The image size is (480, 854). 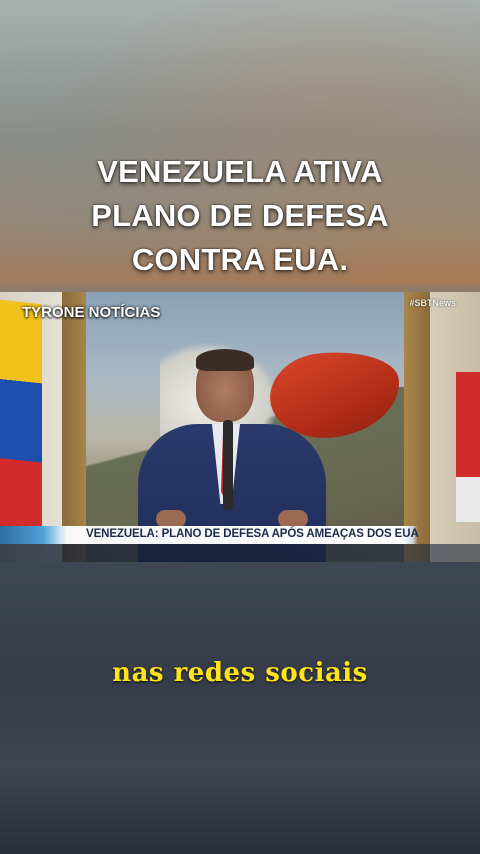 What do you see at coordinates (228, 465) in the screenshot?
I see `microphone` at bounding box center [228, 465].